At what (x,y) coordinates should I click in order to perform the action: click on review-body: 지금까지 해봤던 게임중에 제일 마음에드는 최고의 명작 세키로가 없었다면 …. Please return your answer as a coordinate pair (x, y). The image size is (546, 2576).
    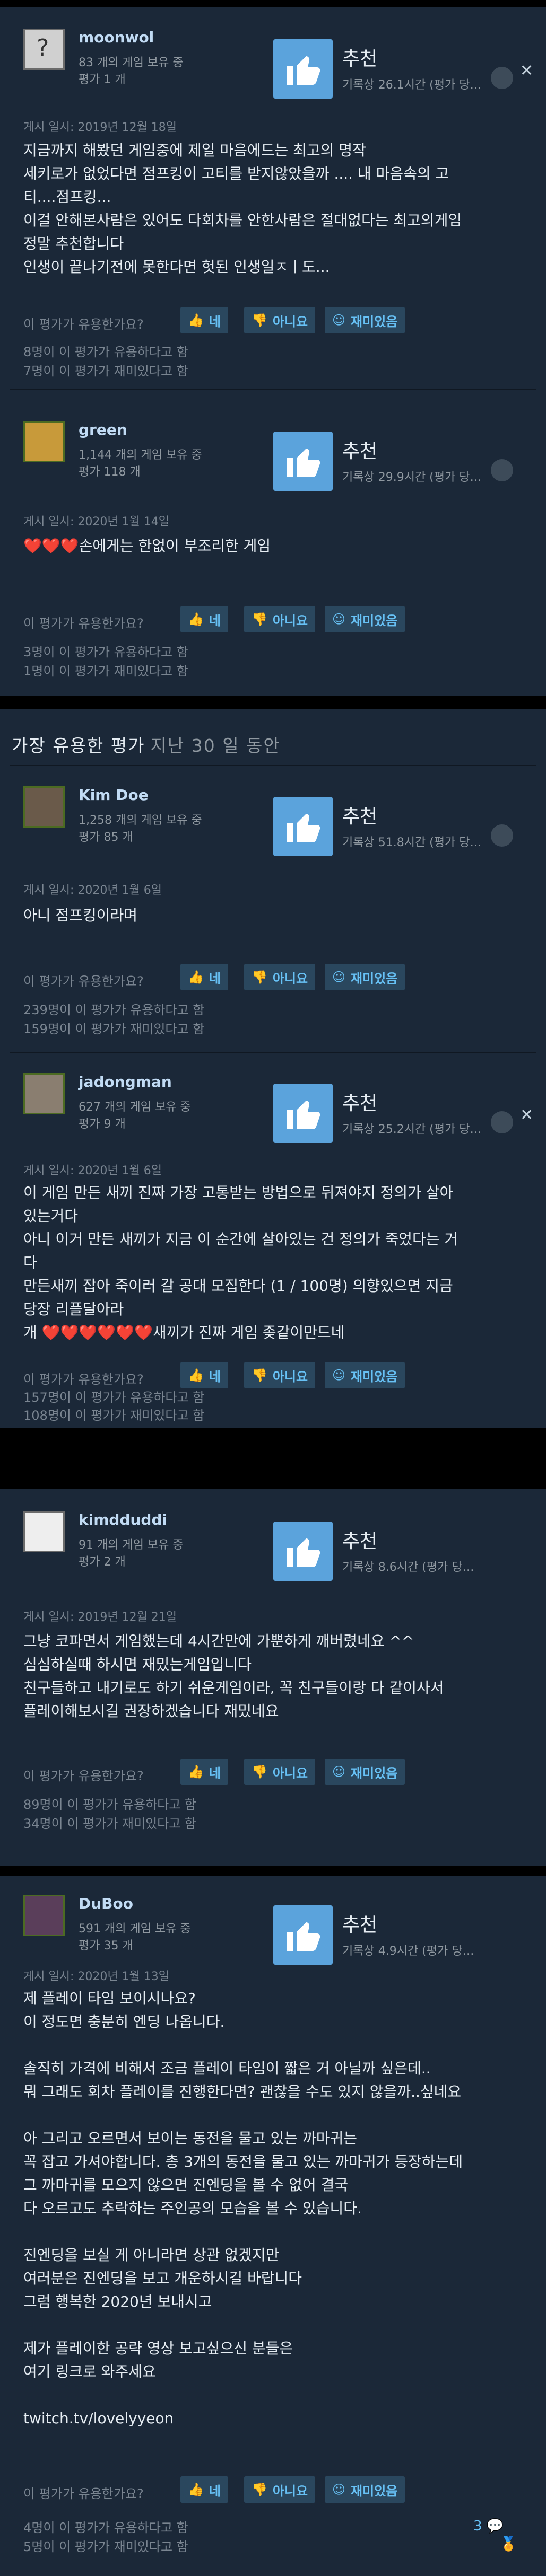
    Looking at the image, I should click on (243, 209).